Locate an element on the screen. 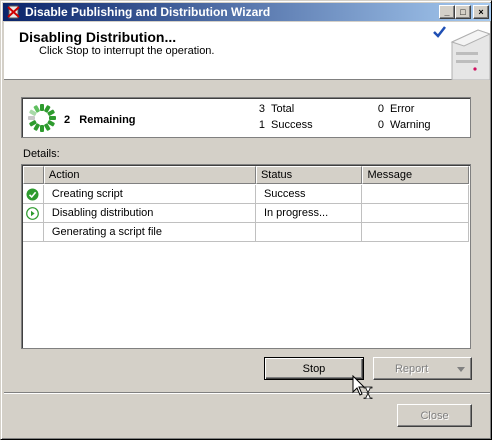  column-header-action: Action is located at coordinates (149, 175).